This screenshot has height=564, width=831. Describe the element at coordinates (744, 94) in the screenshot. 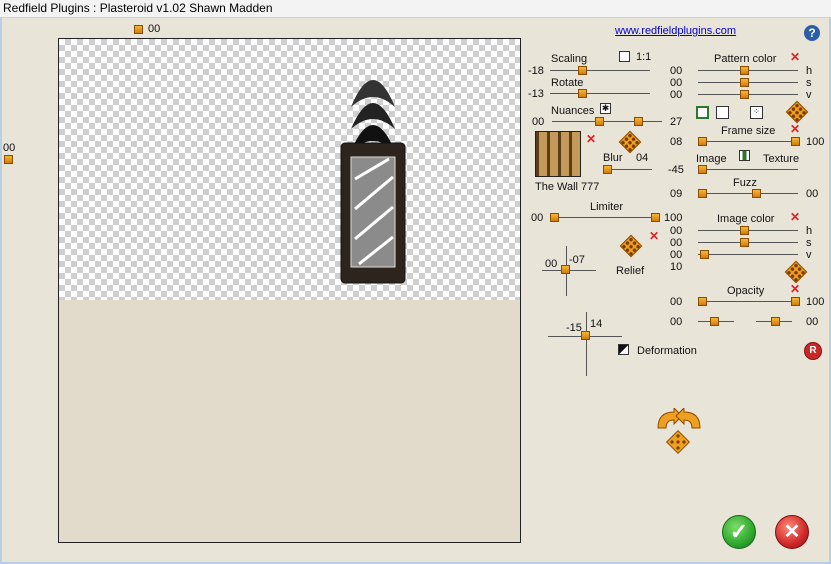

I see `pattern-v-slider-handle` at that location.